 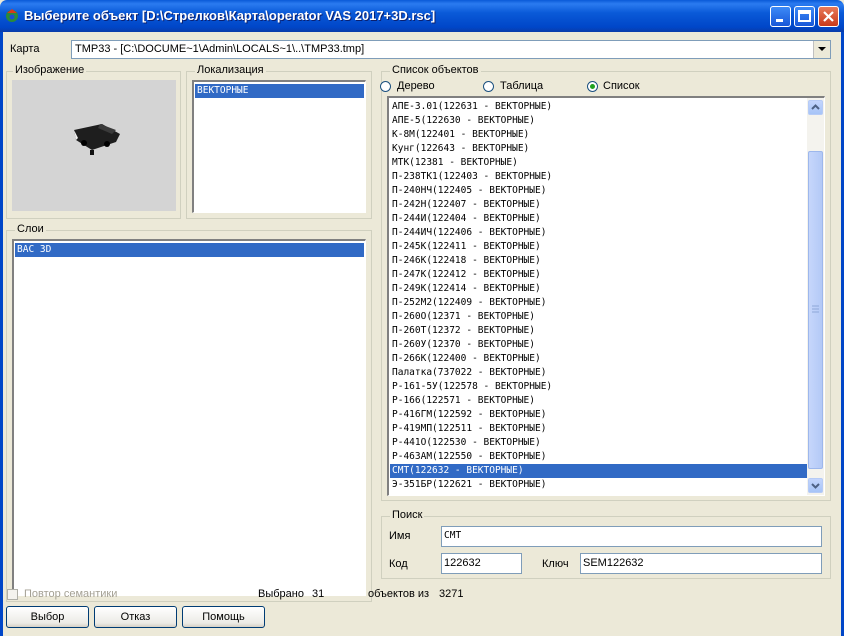 What do you see at coordinates (599, 247) in the screenshot?
I see `object-list-item: П-245К(122411 - ВЕКТОРНЫЕ)` at bounding box center [599, 247].